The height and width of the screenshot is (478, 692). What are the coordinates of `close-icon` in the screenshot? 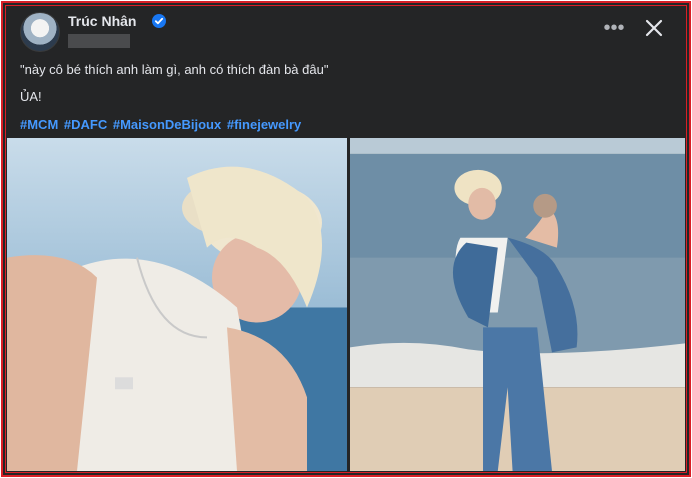 It's located at (654, 28).